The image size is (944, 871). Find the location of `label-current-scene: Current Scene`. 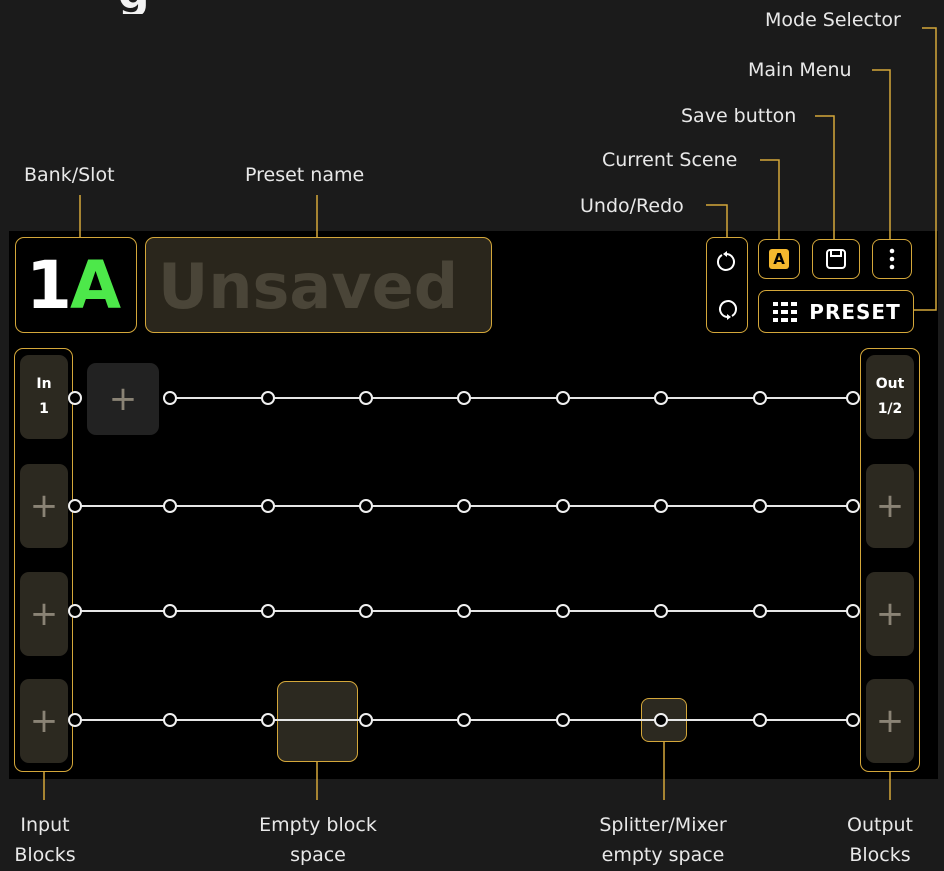

label-current-scene: Current Scene is located at coordinates (670, 160).